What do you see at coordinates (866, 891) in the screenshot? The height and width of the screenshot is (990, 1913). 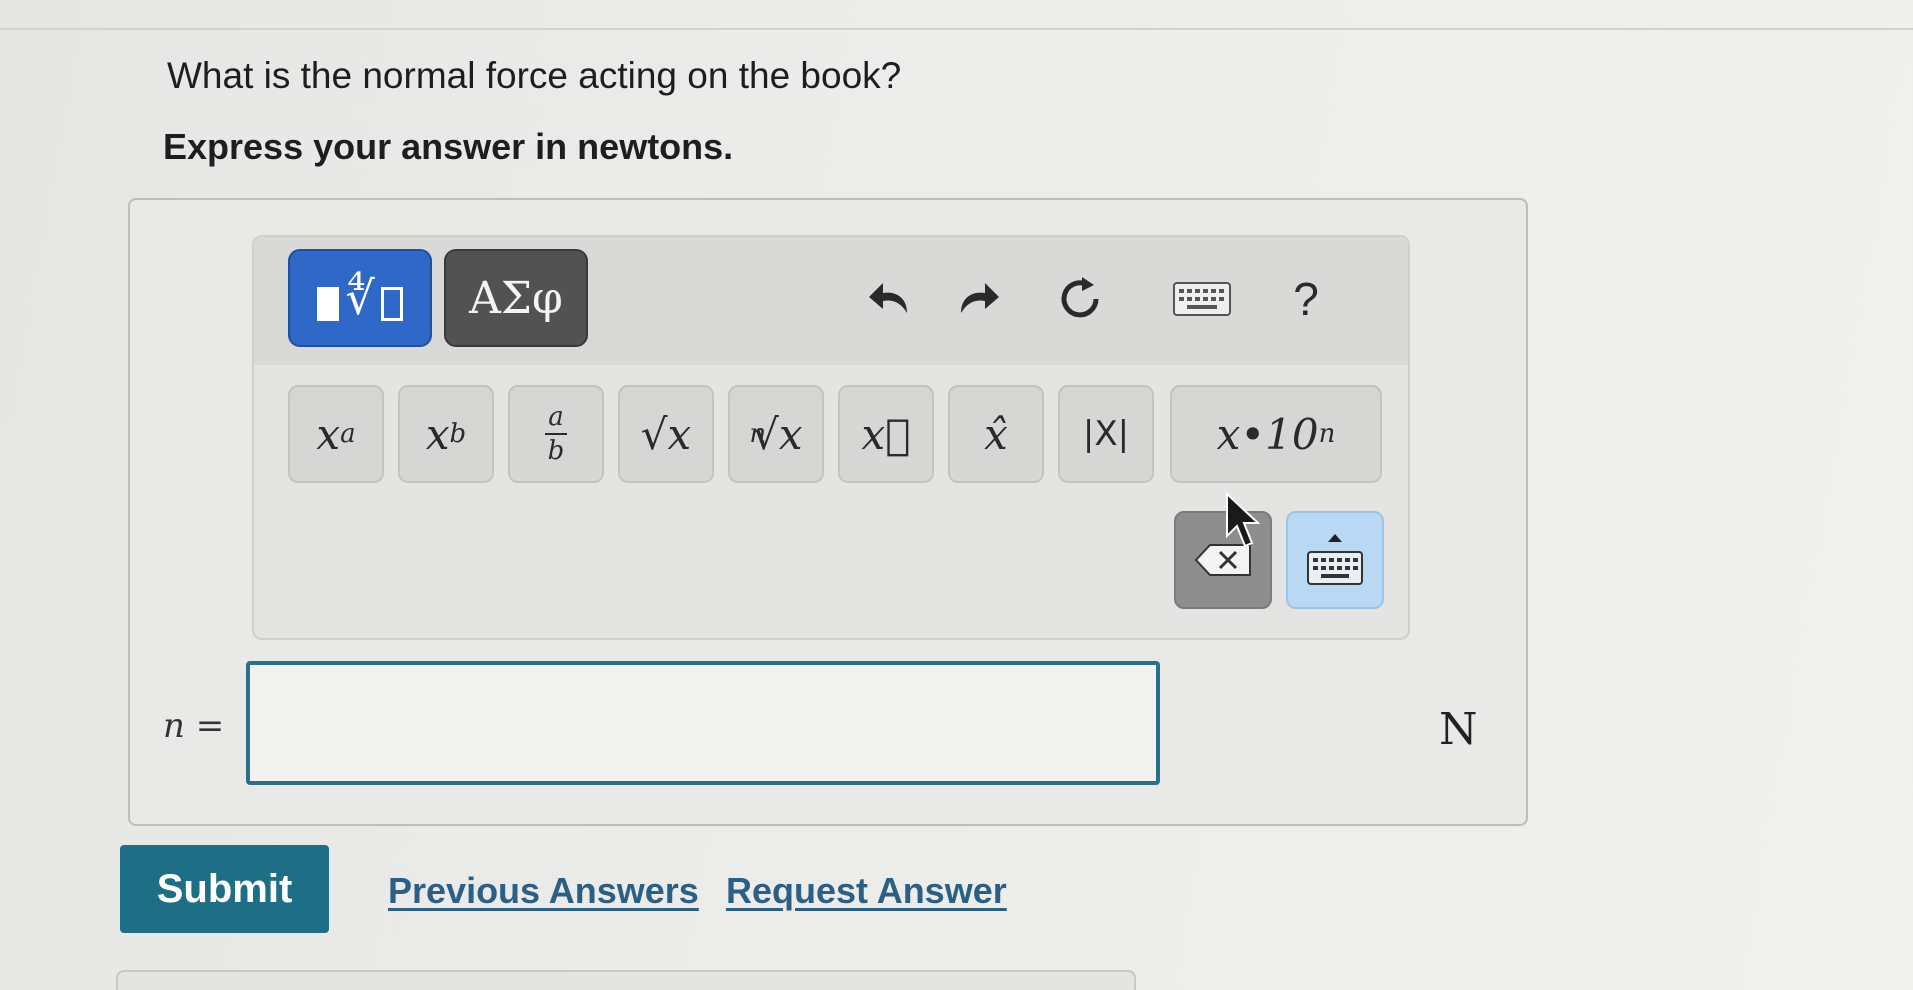 I see `request-answer-link: Request Answer` at bounding box center [866, 891].